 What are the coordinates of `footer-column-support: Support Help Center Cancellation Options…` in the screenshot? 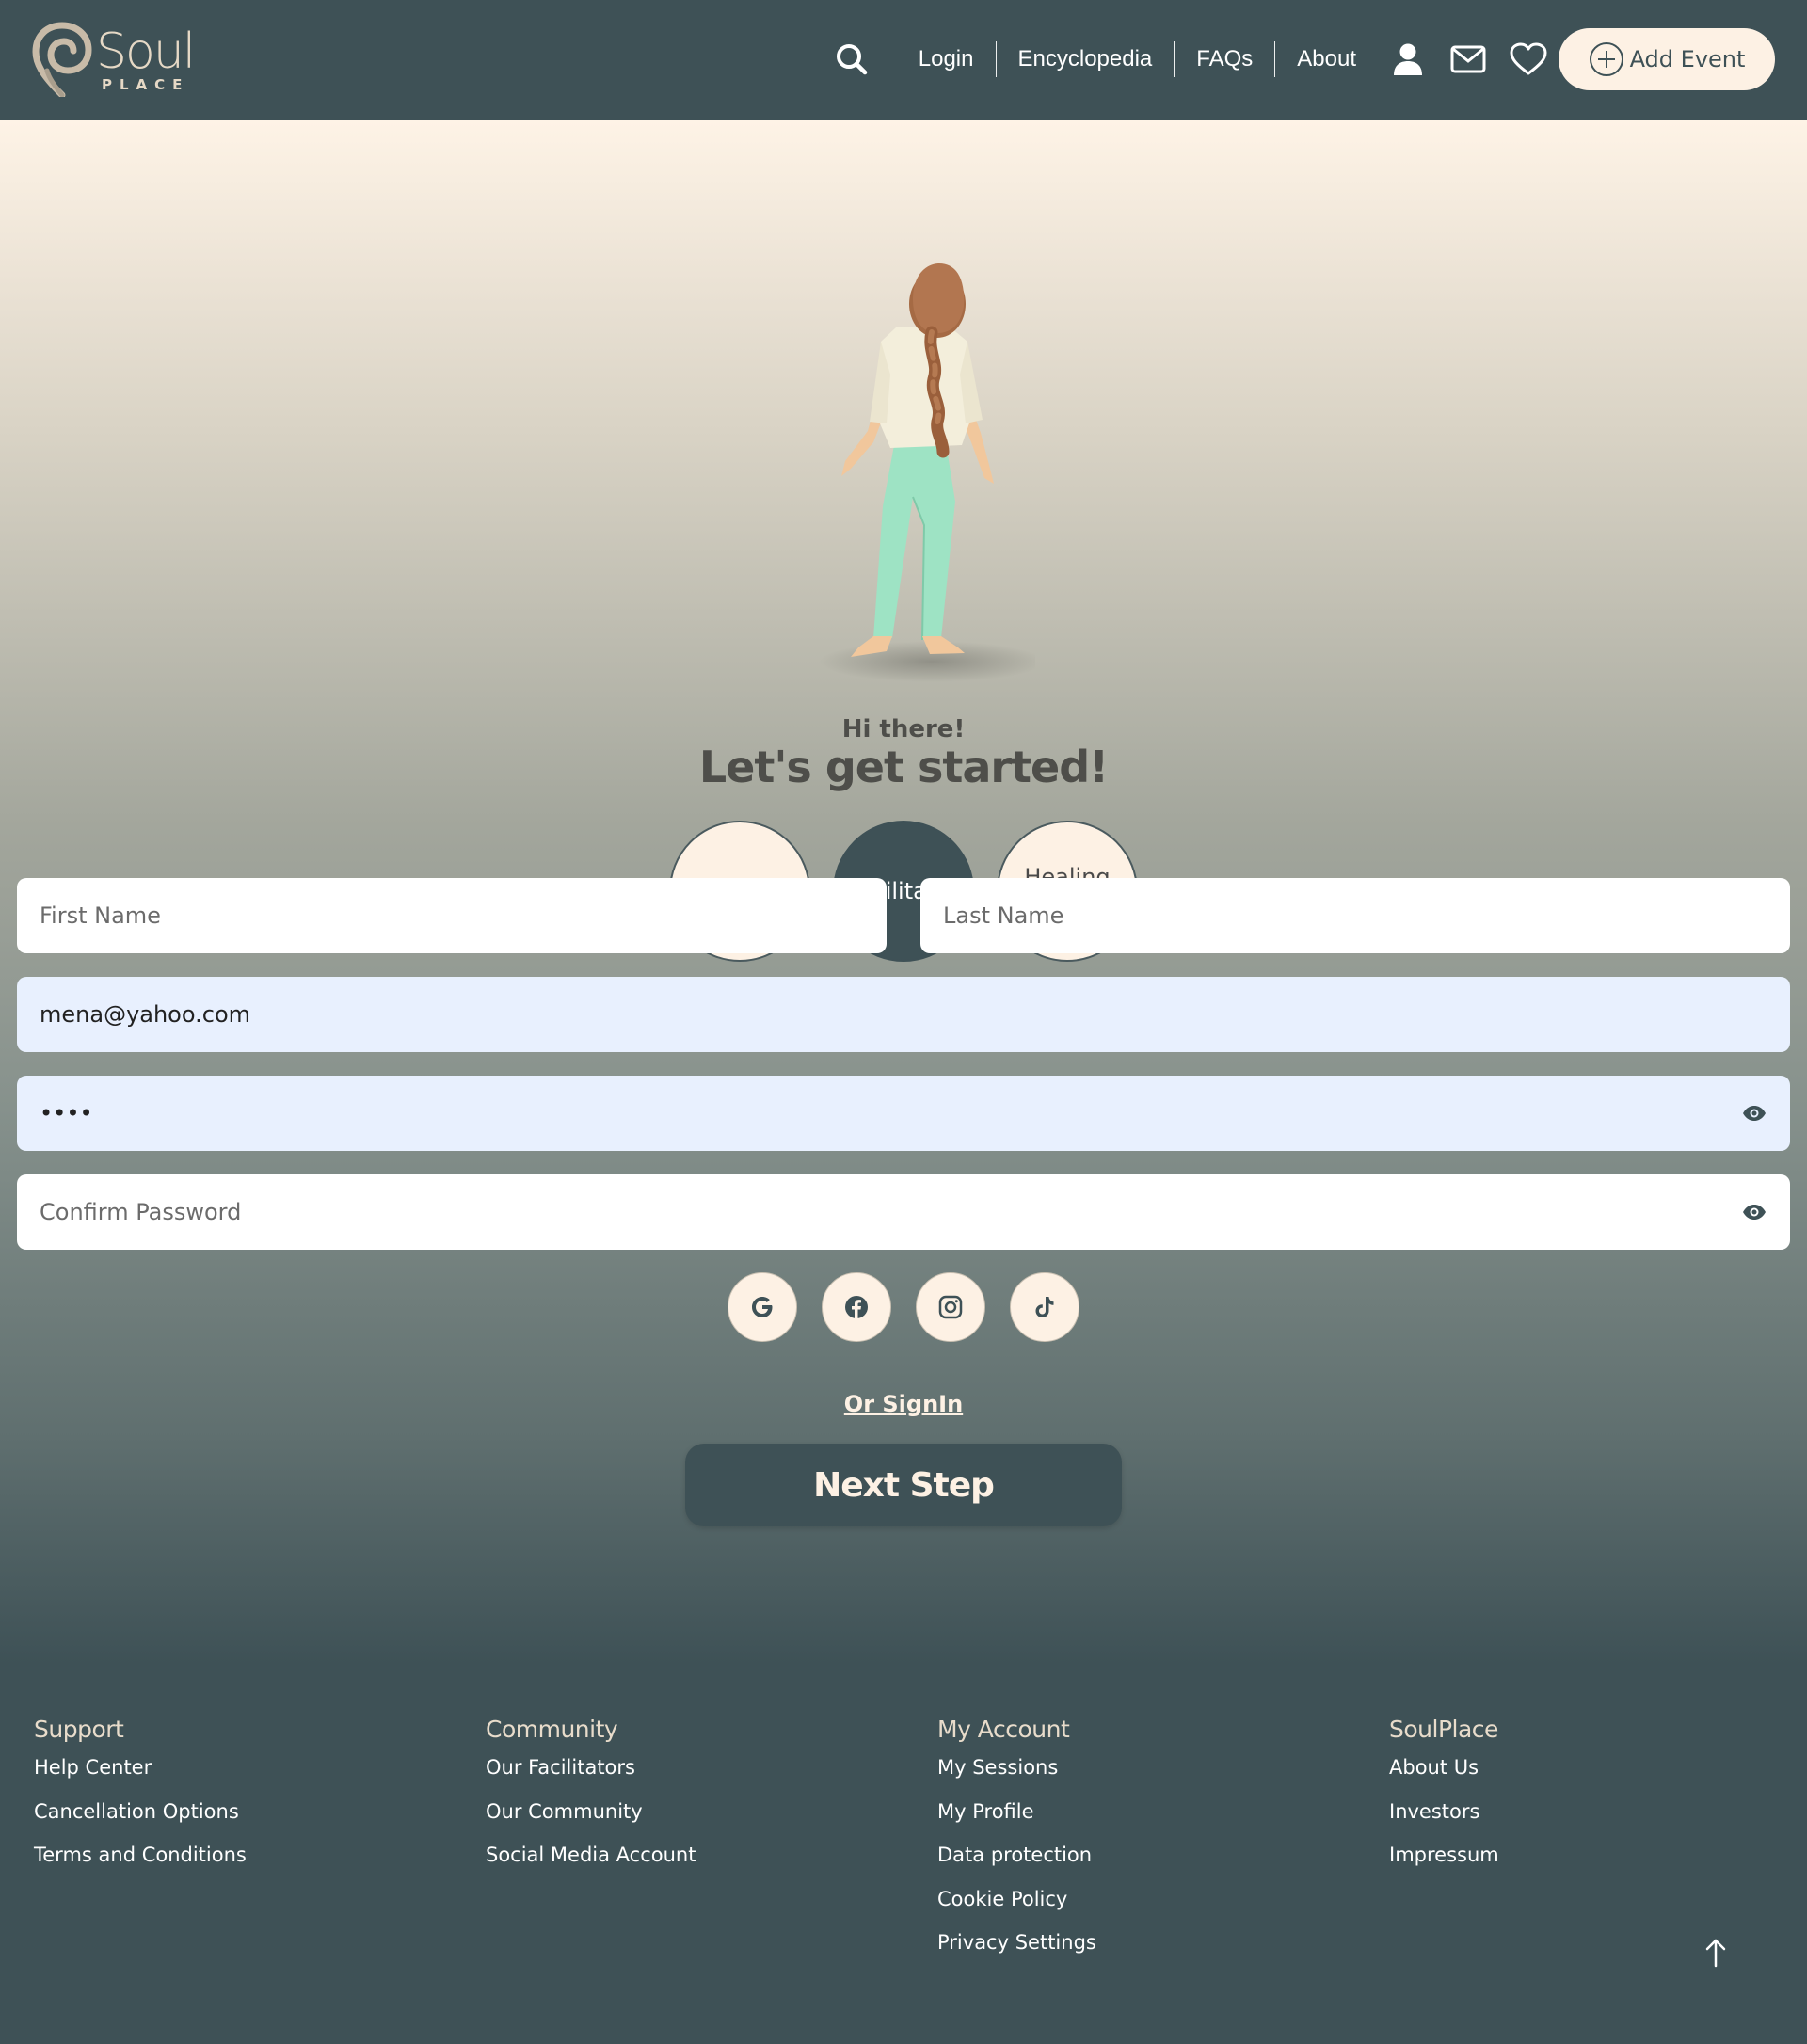 It's located at (141, 1802).